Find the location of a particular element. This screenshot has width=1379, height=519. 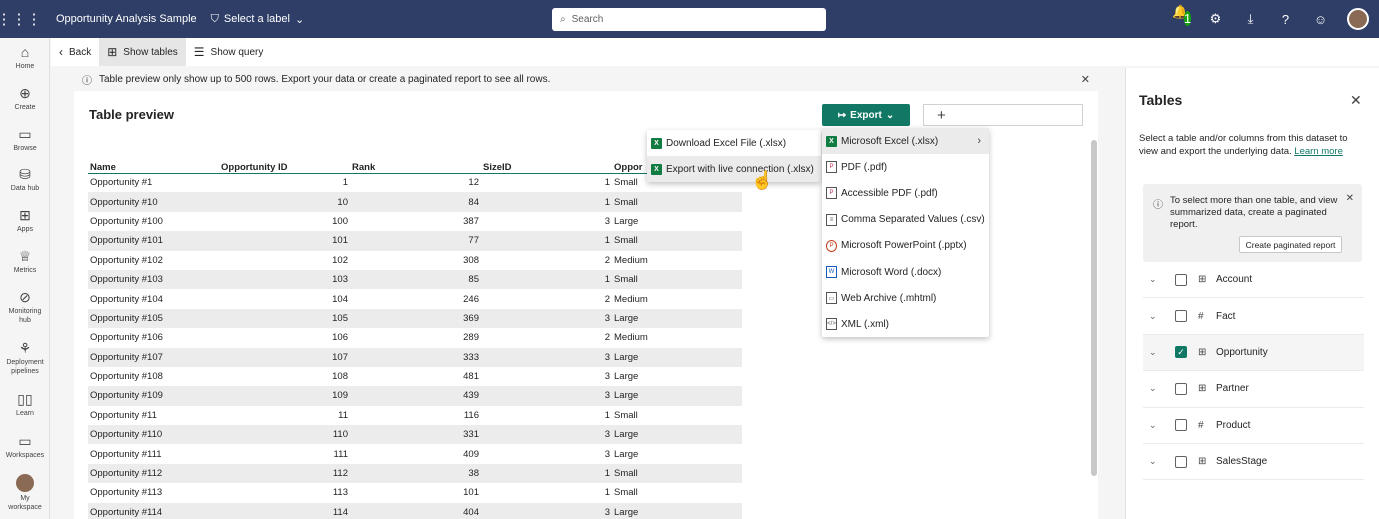

nav-deployment-pipelines: ⚘ Deployment pipelines is located at coordinates (25, 358).